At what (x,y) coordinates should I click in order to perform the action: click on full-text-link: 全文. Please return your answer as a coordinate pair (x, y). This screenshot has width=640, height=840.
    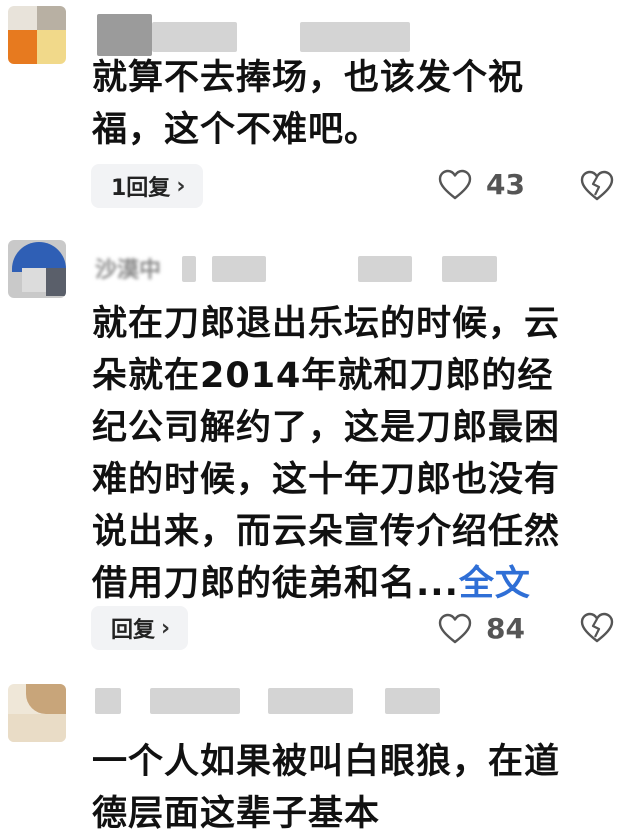
    Looking at the image, I should click on (495, 584).